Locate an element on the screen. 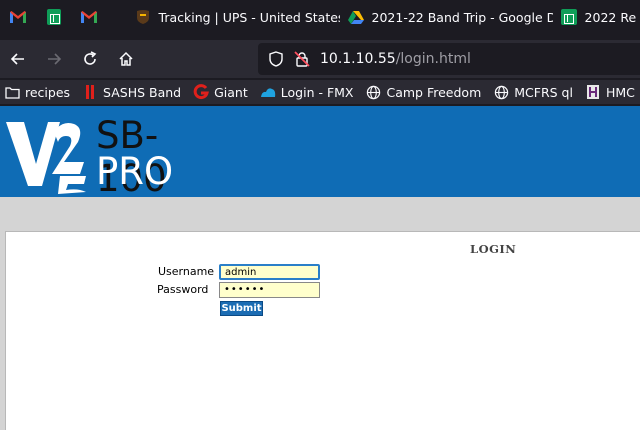 Image resolution: width=640 pixels, height=430 pixels. bookmark-label: Login - FMX is located at coordinates (317, 92).